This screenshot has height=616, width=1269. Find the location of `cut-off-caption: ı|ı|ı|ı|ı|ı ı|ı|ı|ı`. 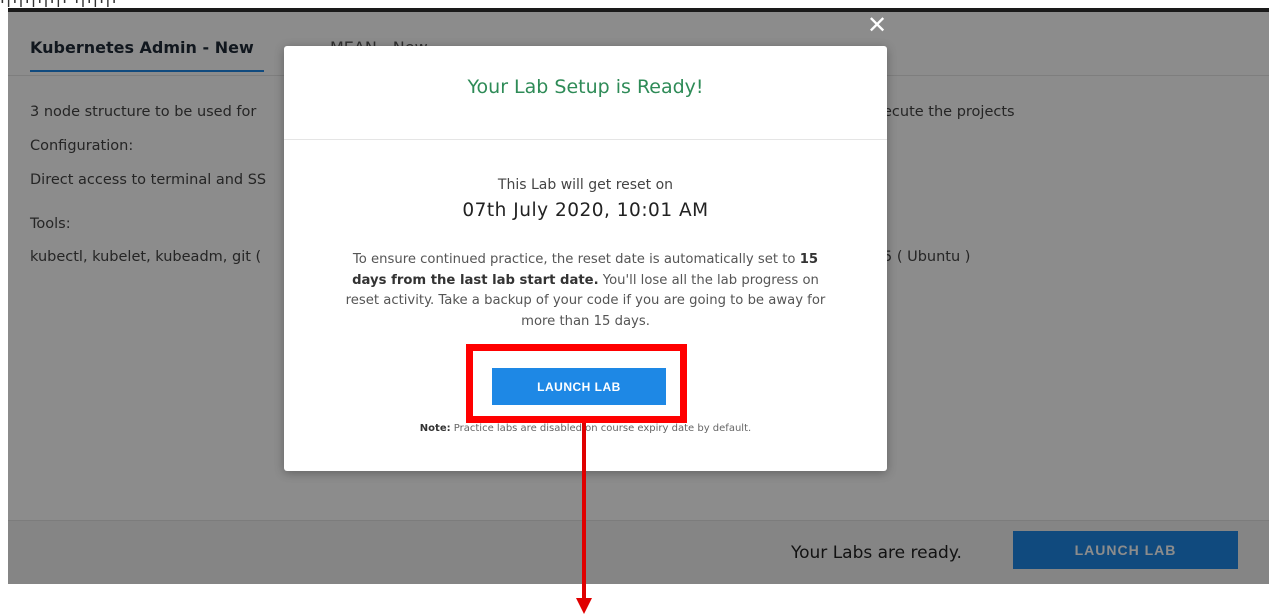

cut-off-caption: ı|ı|ı|ı|ı|ı ı|ı|ı|ı is located at coordinates (634, 4).